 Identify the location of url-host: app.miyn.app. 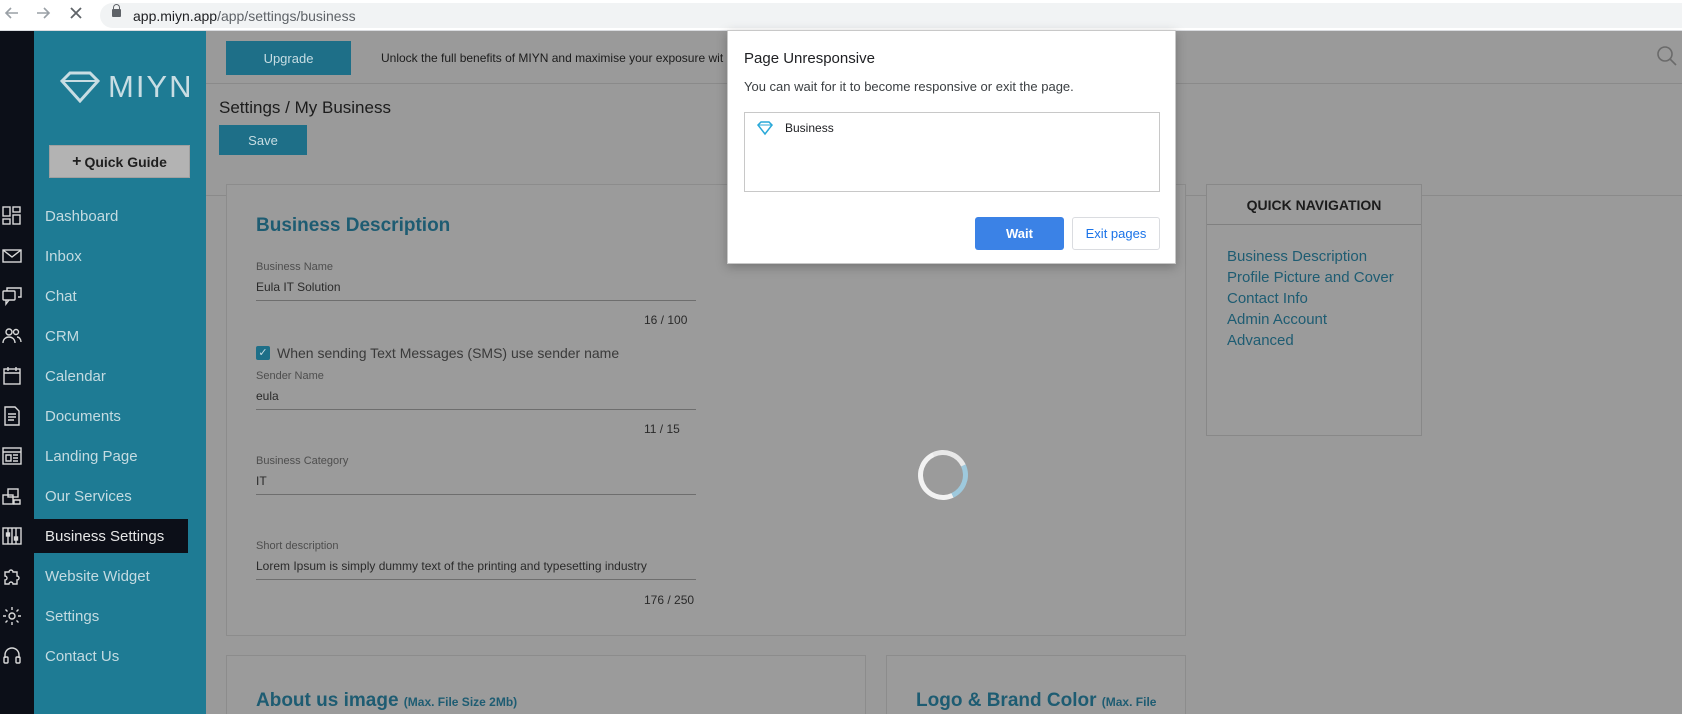
(175, 16).